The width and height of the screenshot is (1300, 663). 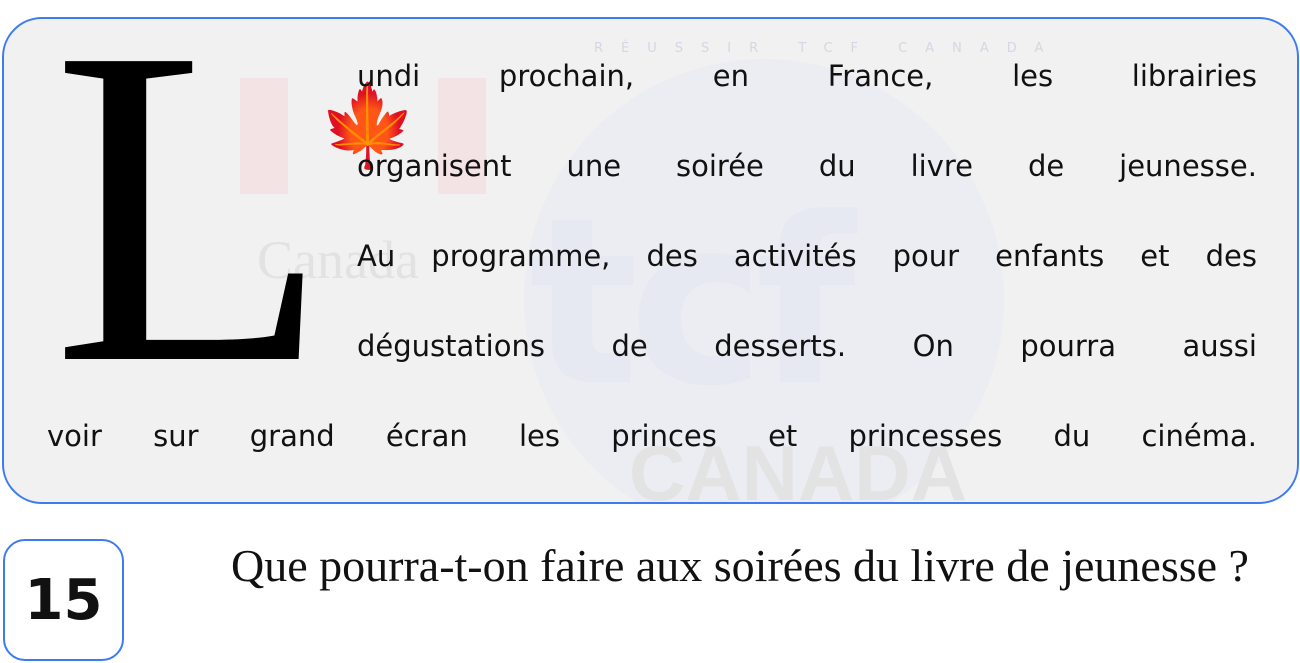 What do you see at coordinates (692, 303) in the screenshot?
I see `logo-tcf-watermark: tcf` at bounding box center [692, 303].